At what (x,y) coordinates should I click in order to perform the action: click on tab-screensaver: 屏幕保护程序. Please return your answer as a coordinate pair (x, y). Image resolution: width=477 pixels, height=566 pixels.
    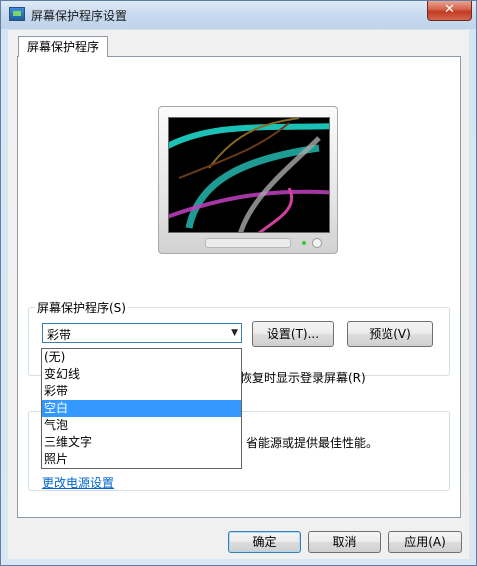
    Looking at the image, I should click on (63, 46).